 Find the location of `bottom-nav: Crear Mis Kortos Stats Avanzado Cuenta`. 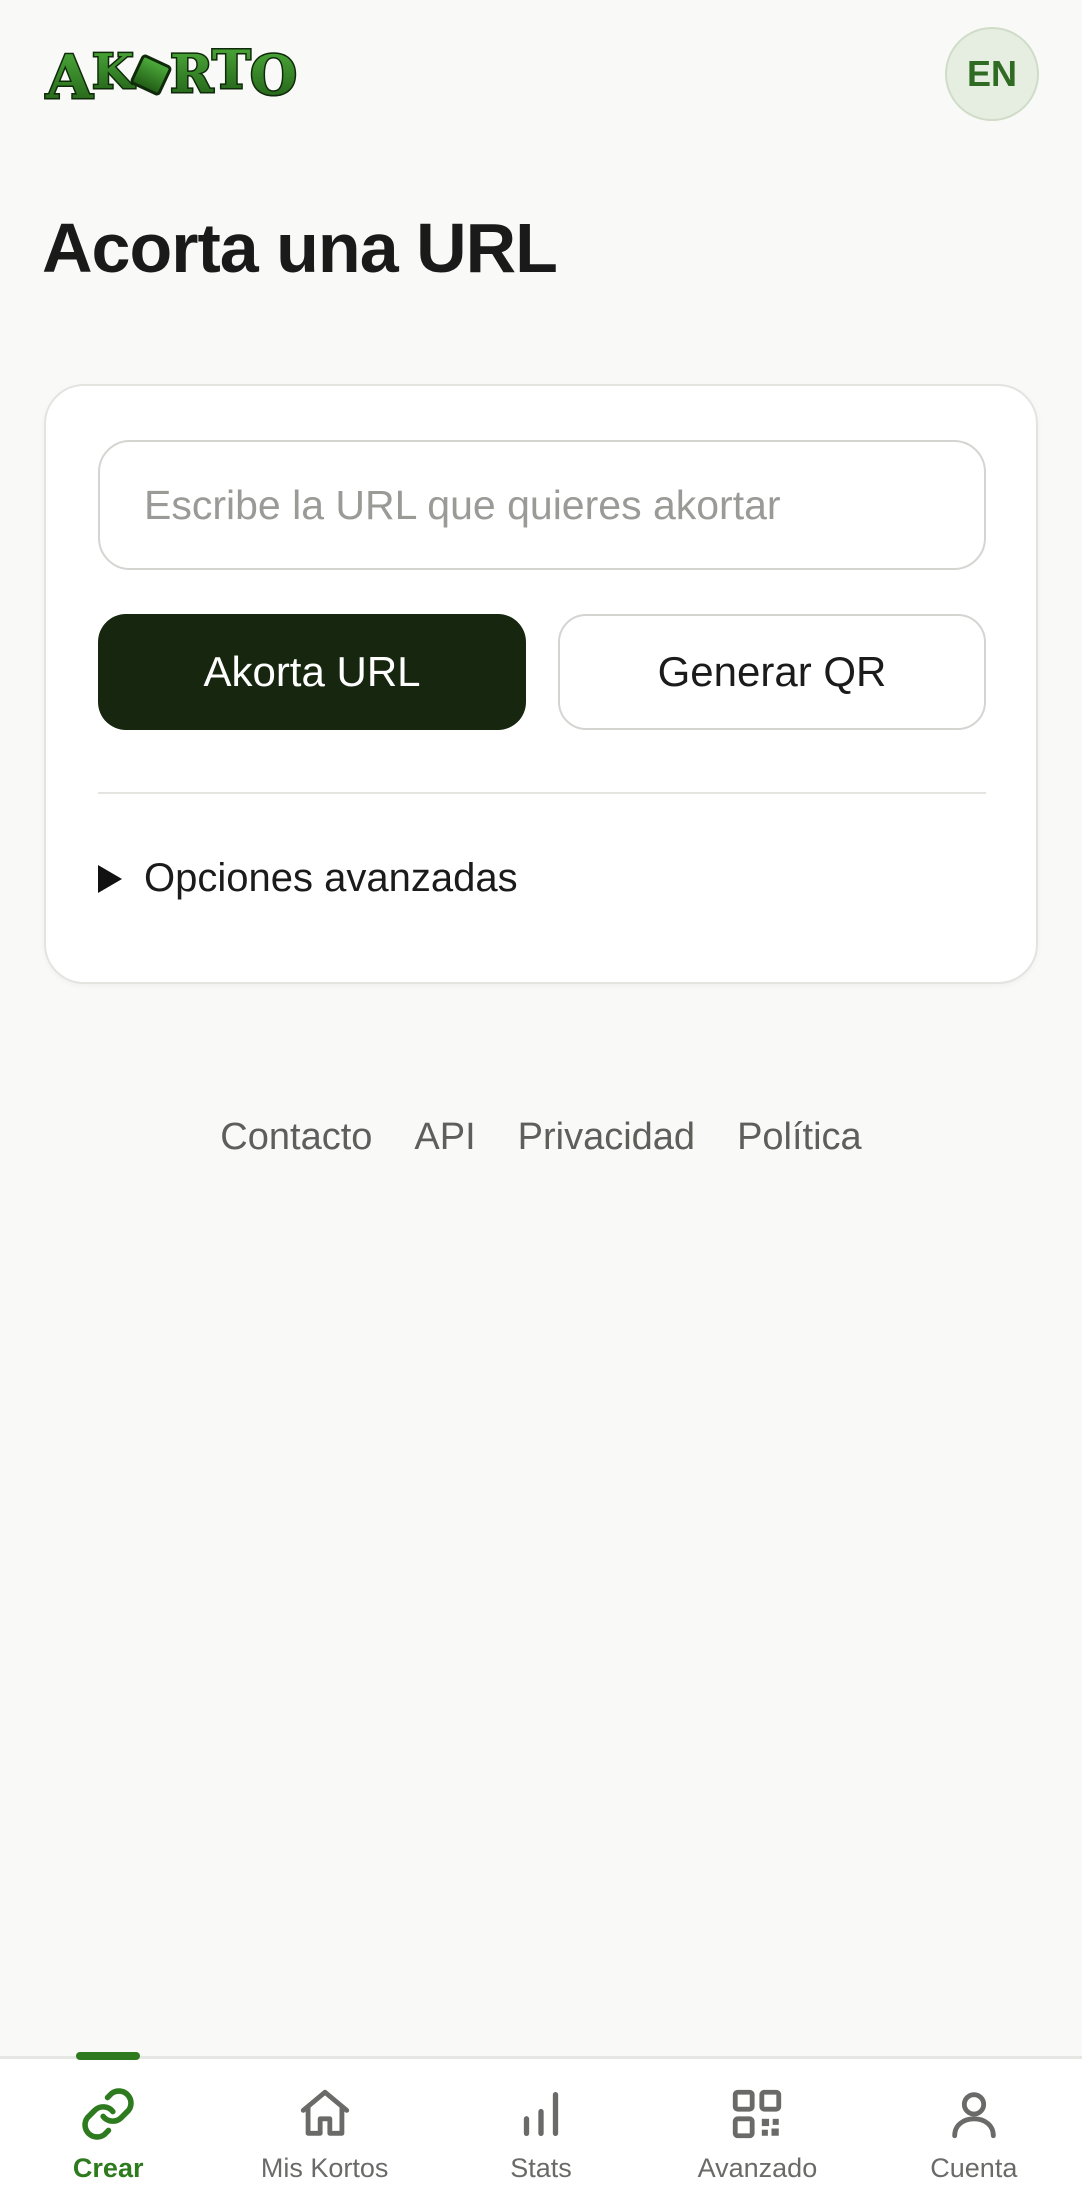

bottom-nav: Crear Mis Kortos Stats Avanzado Cuenta is located at coordinates (541, 2127).